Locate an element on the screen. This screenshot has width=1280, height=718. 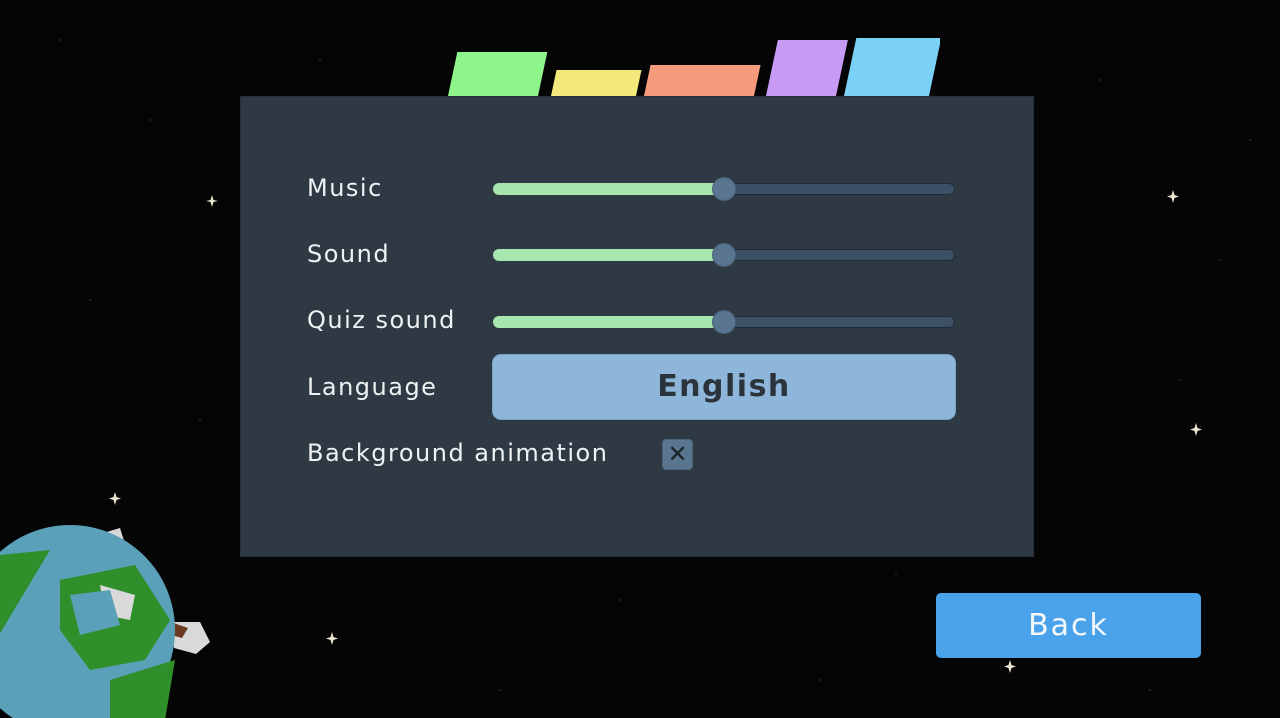
music-label: Music is located at coordinates (345, 188).